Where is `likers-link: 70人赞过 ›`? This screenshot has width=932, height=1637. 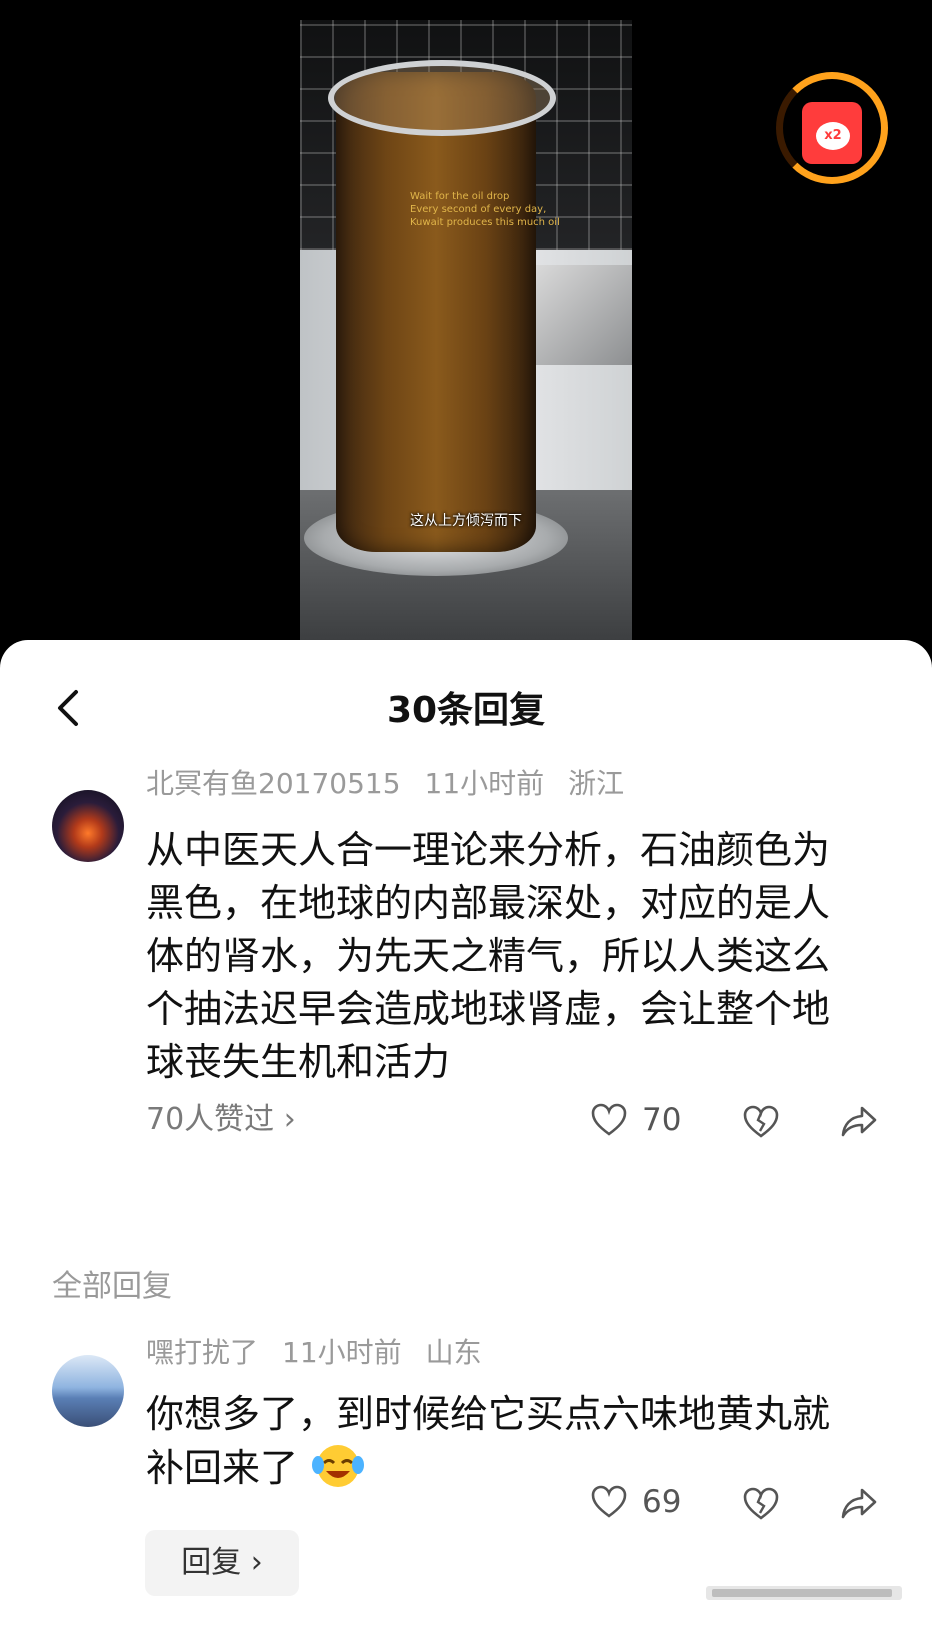 likers-link: 70人赞过 › is located at coordinates (221, 1120).